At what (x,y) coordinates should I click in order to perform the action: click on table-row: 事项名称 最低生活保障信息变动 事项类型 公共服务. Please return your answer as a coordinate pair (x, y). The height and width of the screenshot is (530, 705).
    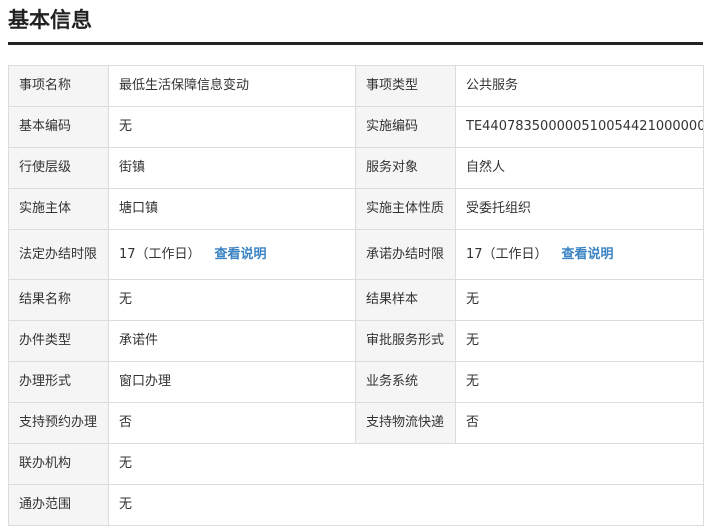
    Looking at the image, I should click on (356, 86).